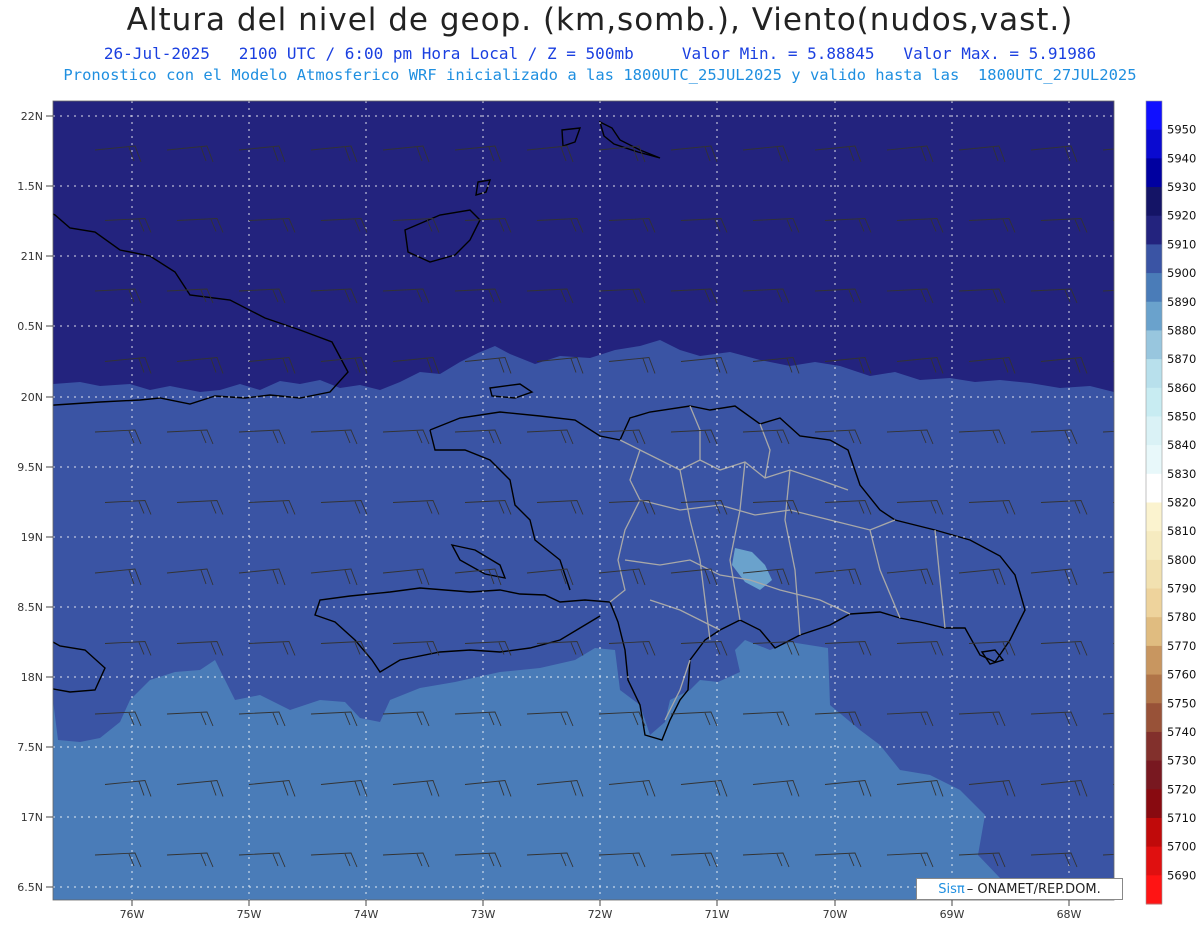  Describe the element at coordinates (1181, 474) in the screenshot. I see `colorbar-label: 5830` at that location.